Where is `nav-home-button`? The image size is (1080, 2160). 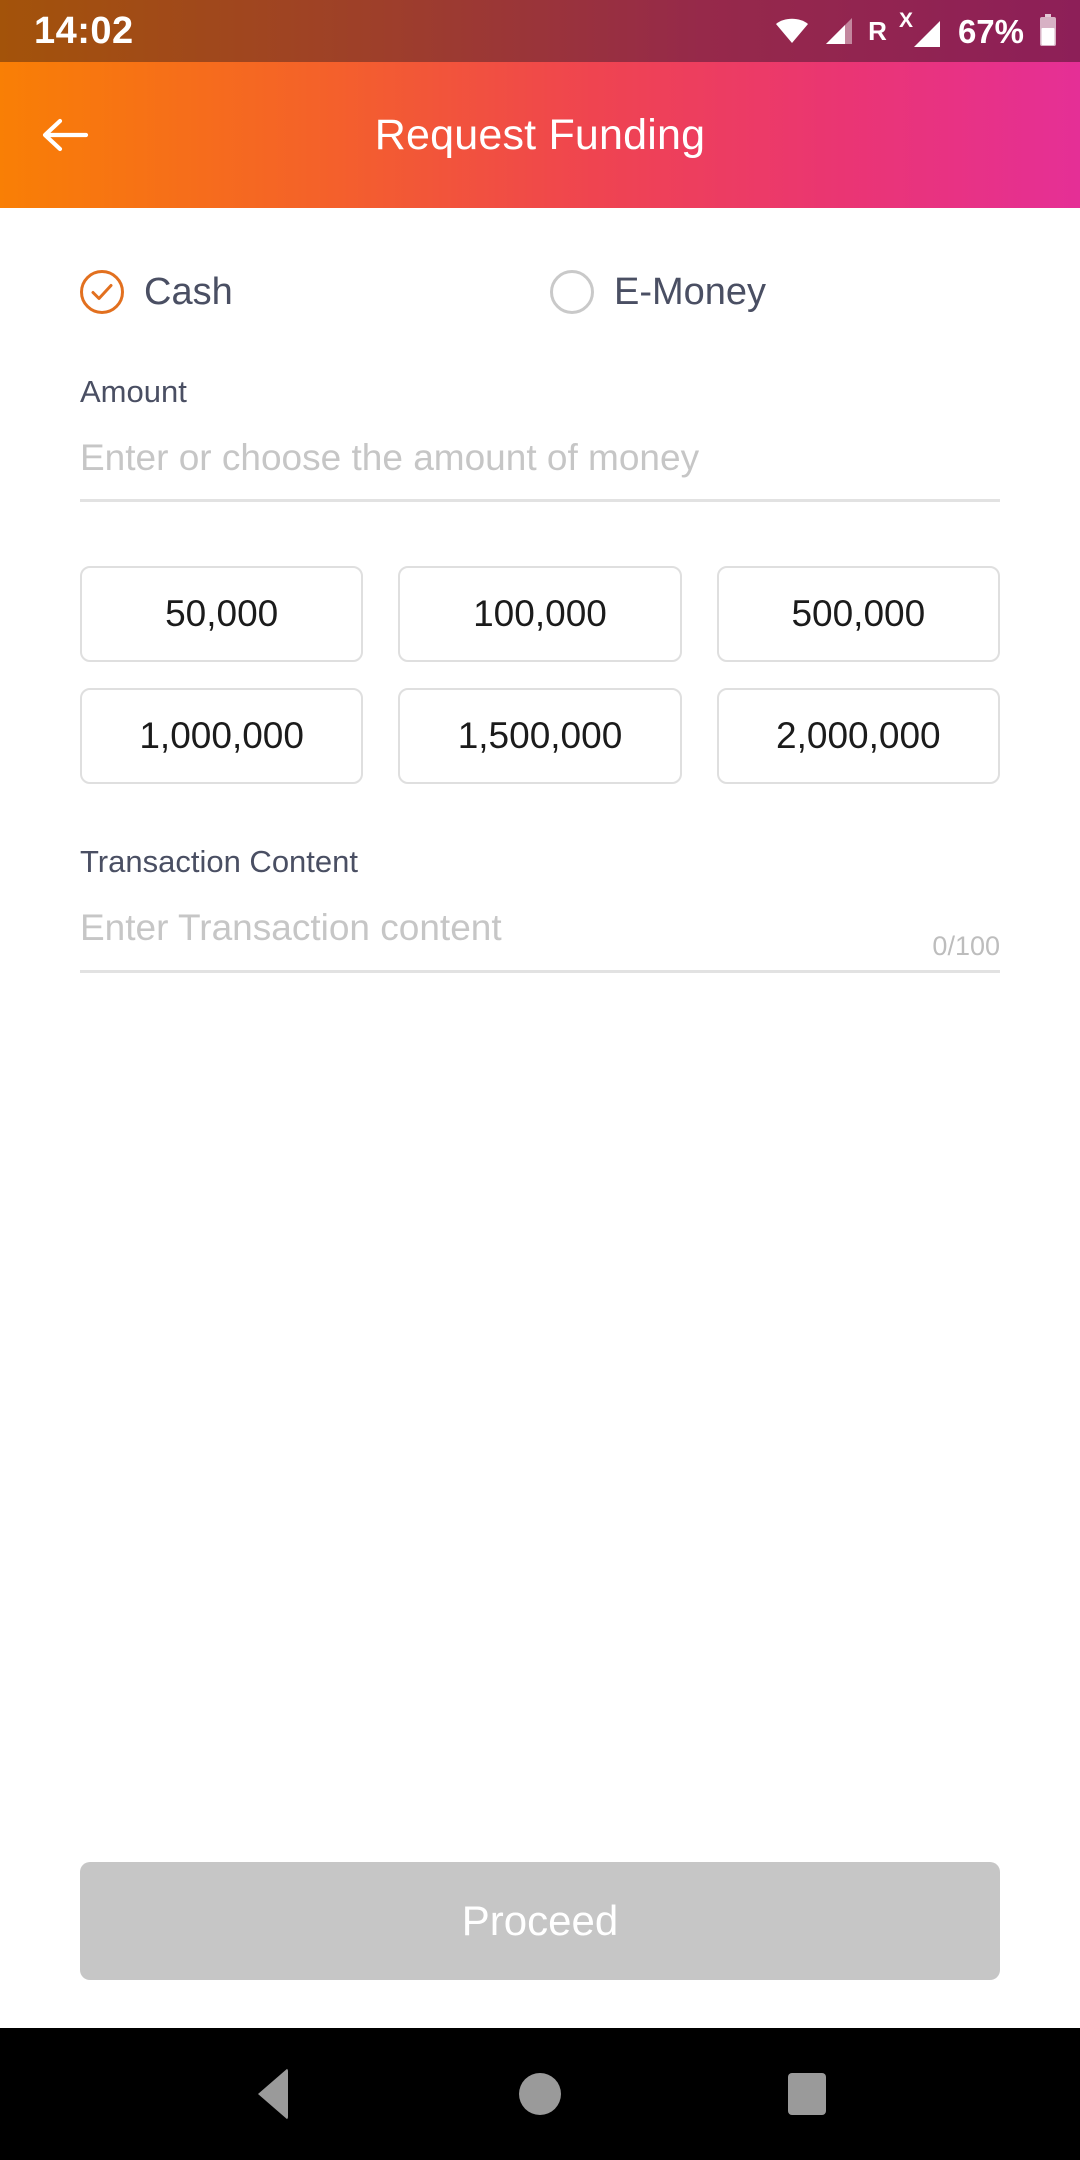 nav-home-button is located at coordinates (540, 2094).